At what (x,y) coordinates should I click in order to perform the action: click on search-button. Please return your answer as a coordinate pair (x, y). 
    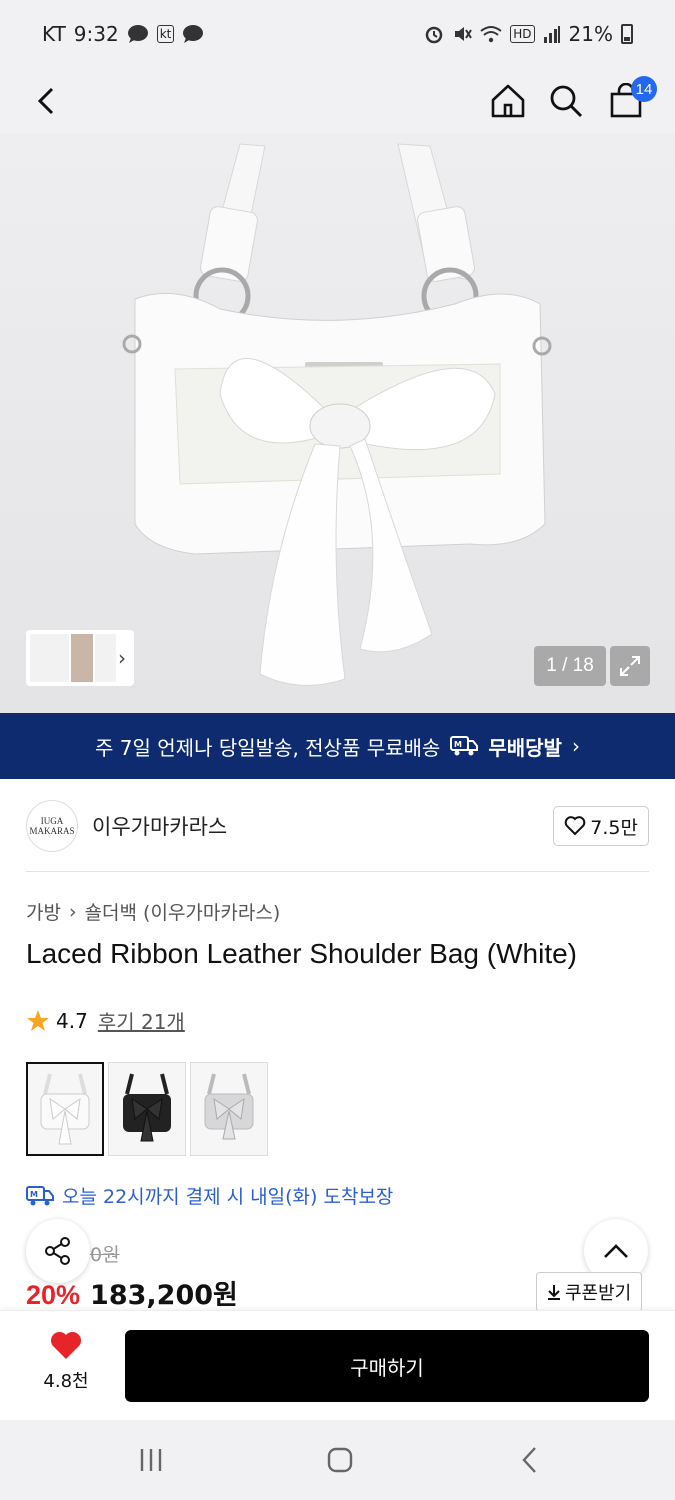
    Looking at the image, I should click on (566, 101).